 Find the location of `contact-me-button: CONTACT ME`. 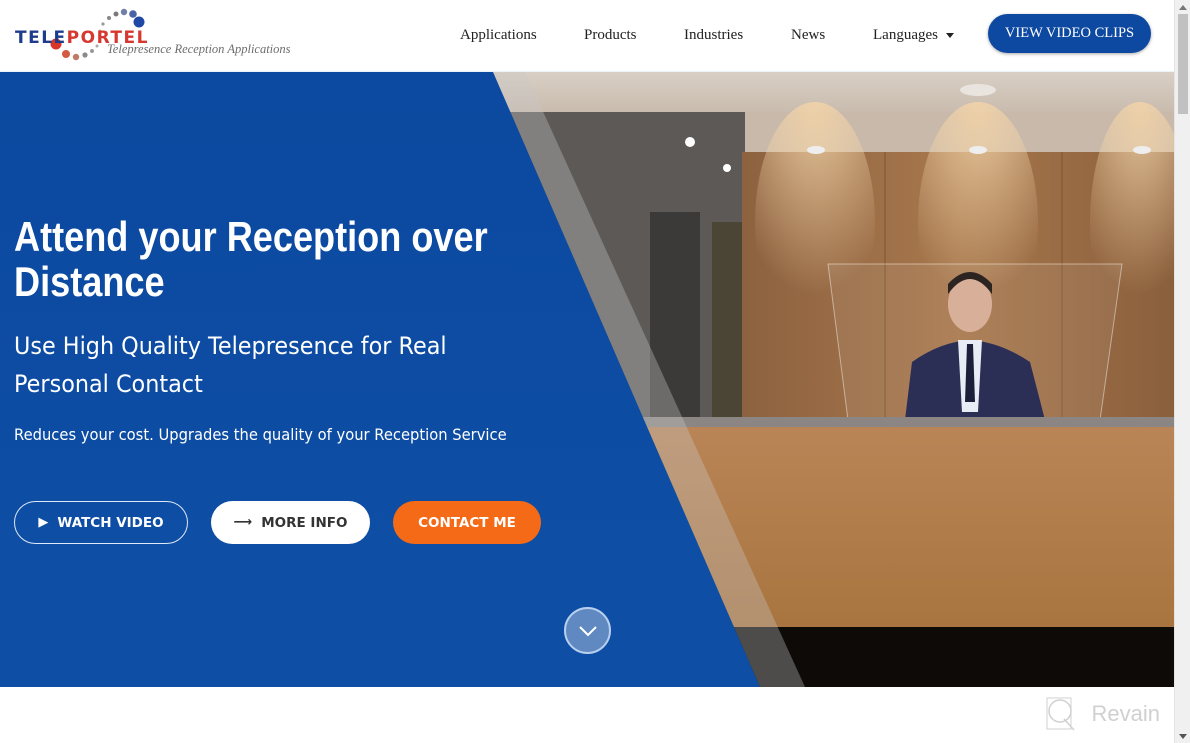

contact-me-button: CONTACT ME is located at coordinates (467, 522).